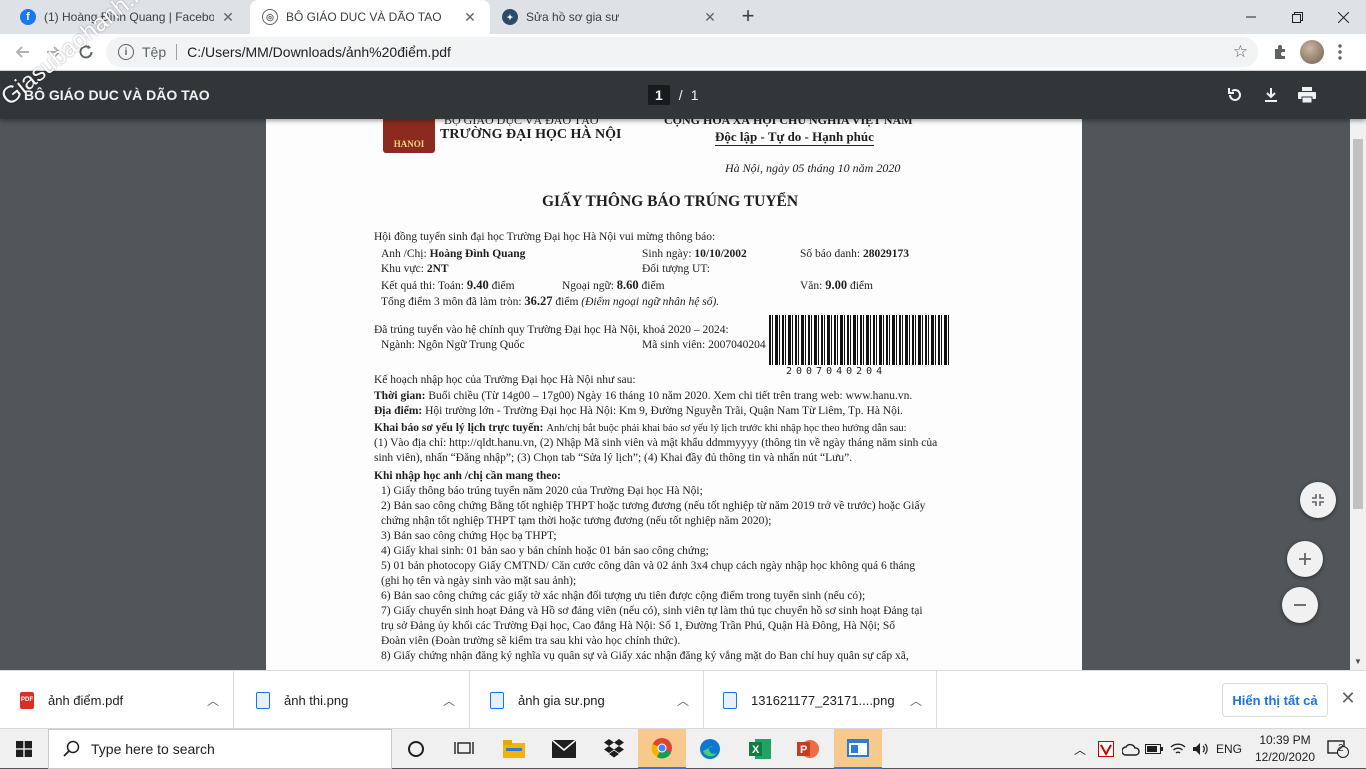  I want to click on show-all-downloads-button: Hiển thị tất cả, so click(1275, 700).